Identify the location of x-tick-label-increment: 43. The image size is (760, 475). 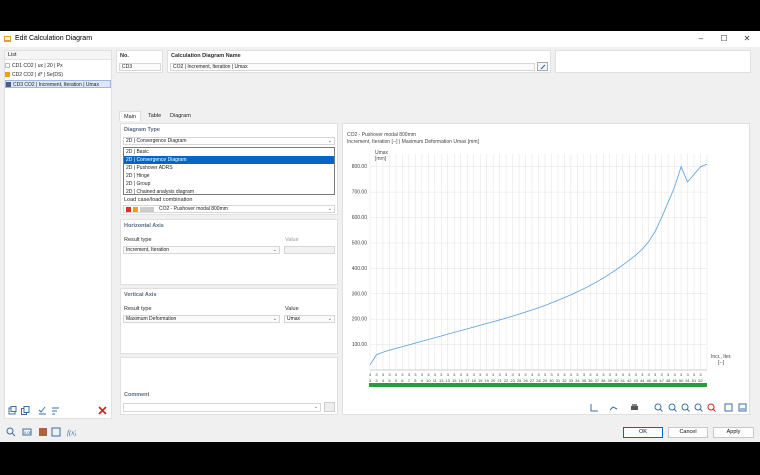
(635, 380).